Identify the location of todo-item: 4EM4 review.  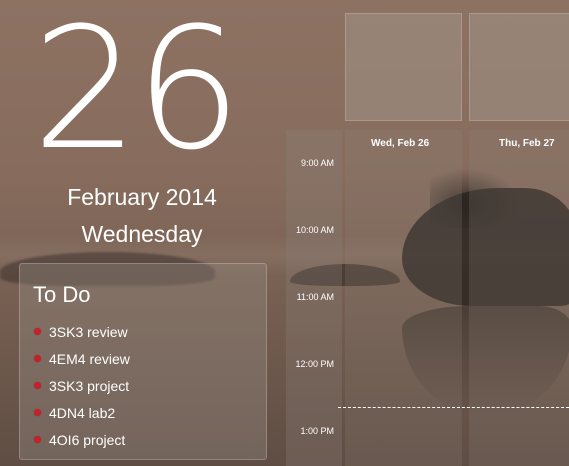
(82, 358).